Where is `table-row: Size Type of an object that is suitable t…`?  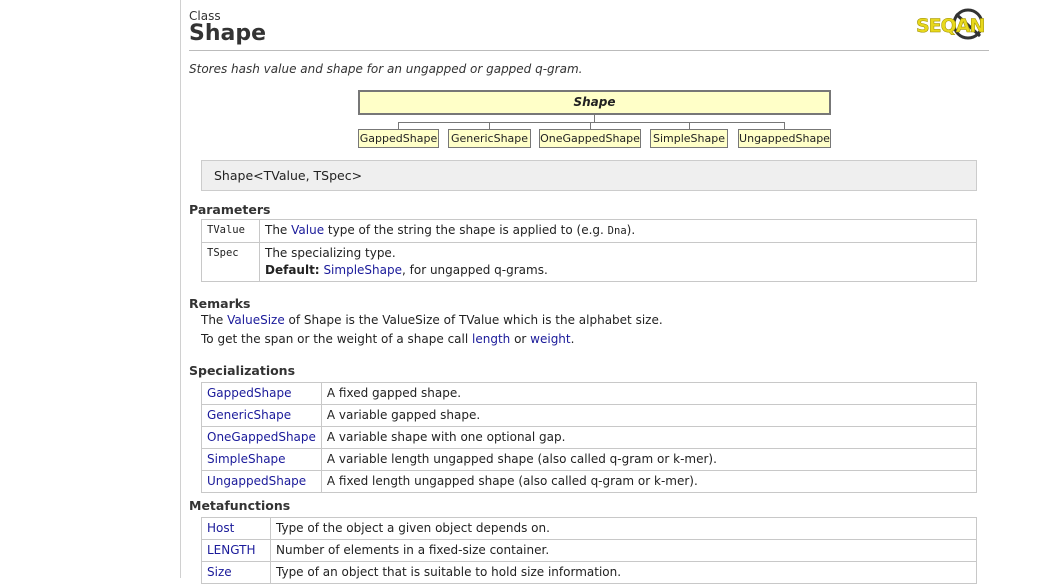 table-row: Size Type of an object that is suitable t… is located at coordinates (589, 572).